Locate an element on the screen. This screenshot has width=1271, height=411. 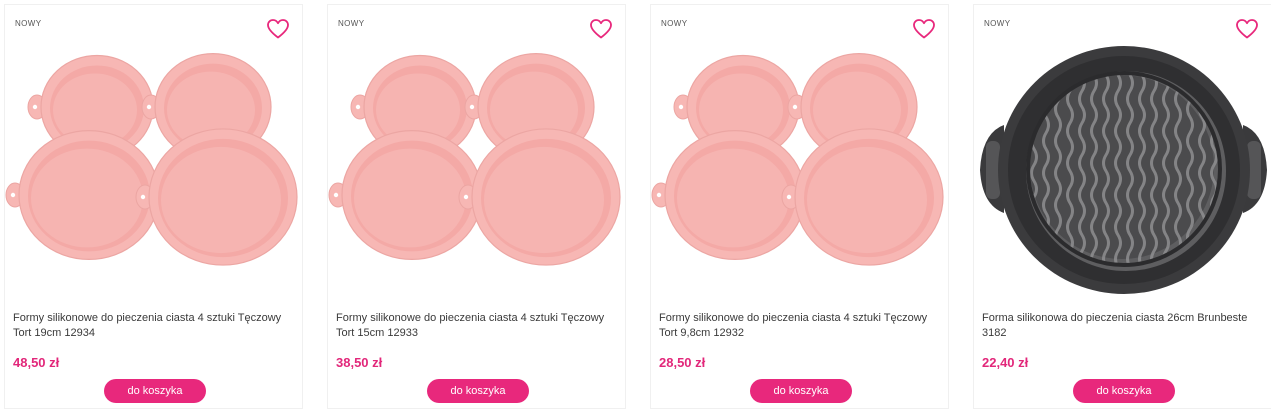
product-price: 48,50 zł is located at coordinates (36, 362).